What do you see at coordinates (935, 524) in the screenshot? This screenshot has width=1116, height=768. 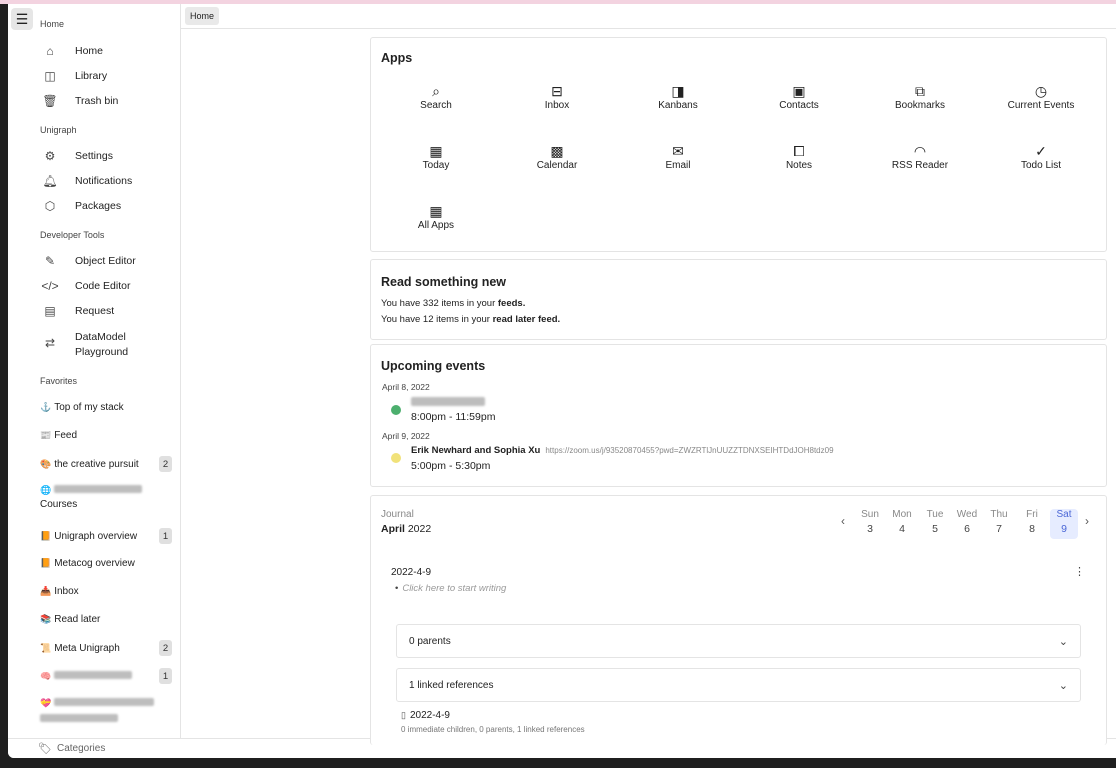 I see `day-tue: Tue 5` at bounding box center [935, 524].